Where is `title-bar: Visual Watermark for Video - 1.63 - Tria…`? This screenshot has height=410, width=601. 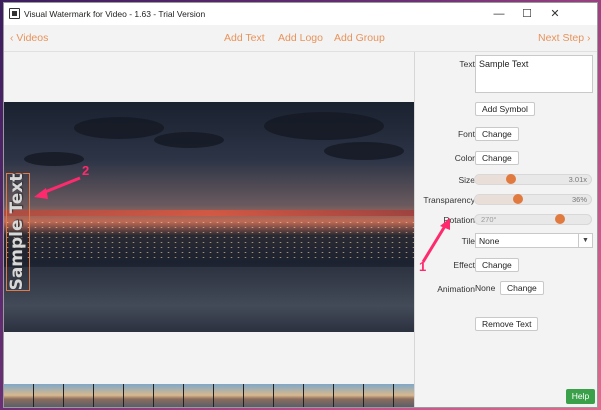
title-bar: Visual Watermark for Video - 1.63 - Tria… is located at coordinates (300, 14).